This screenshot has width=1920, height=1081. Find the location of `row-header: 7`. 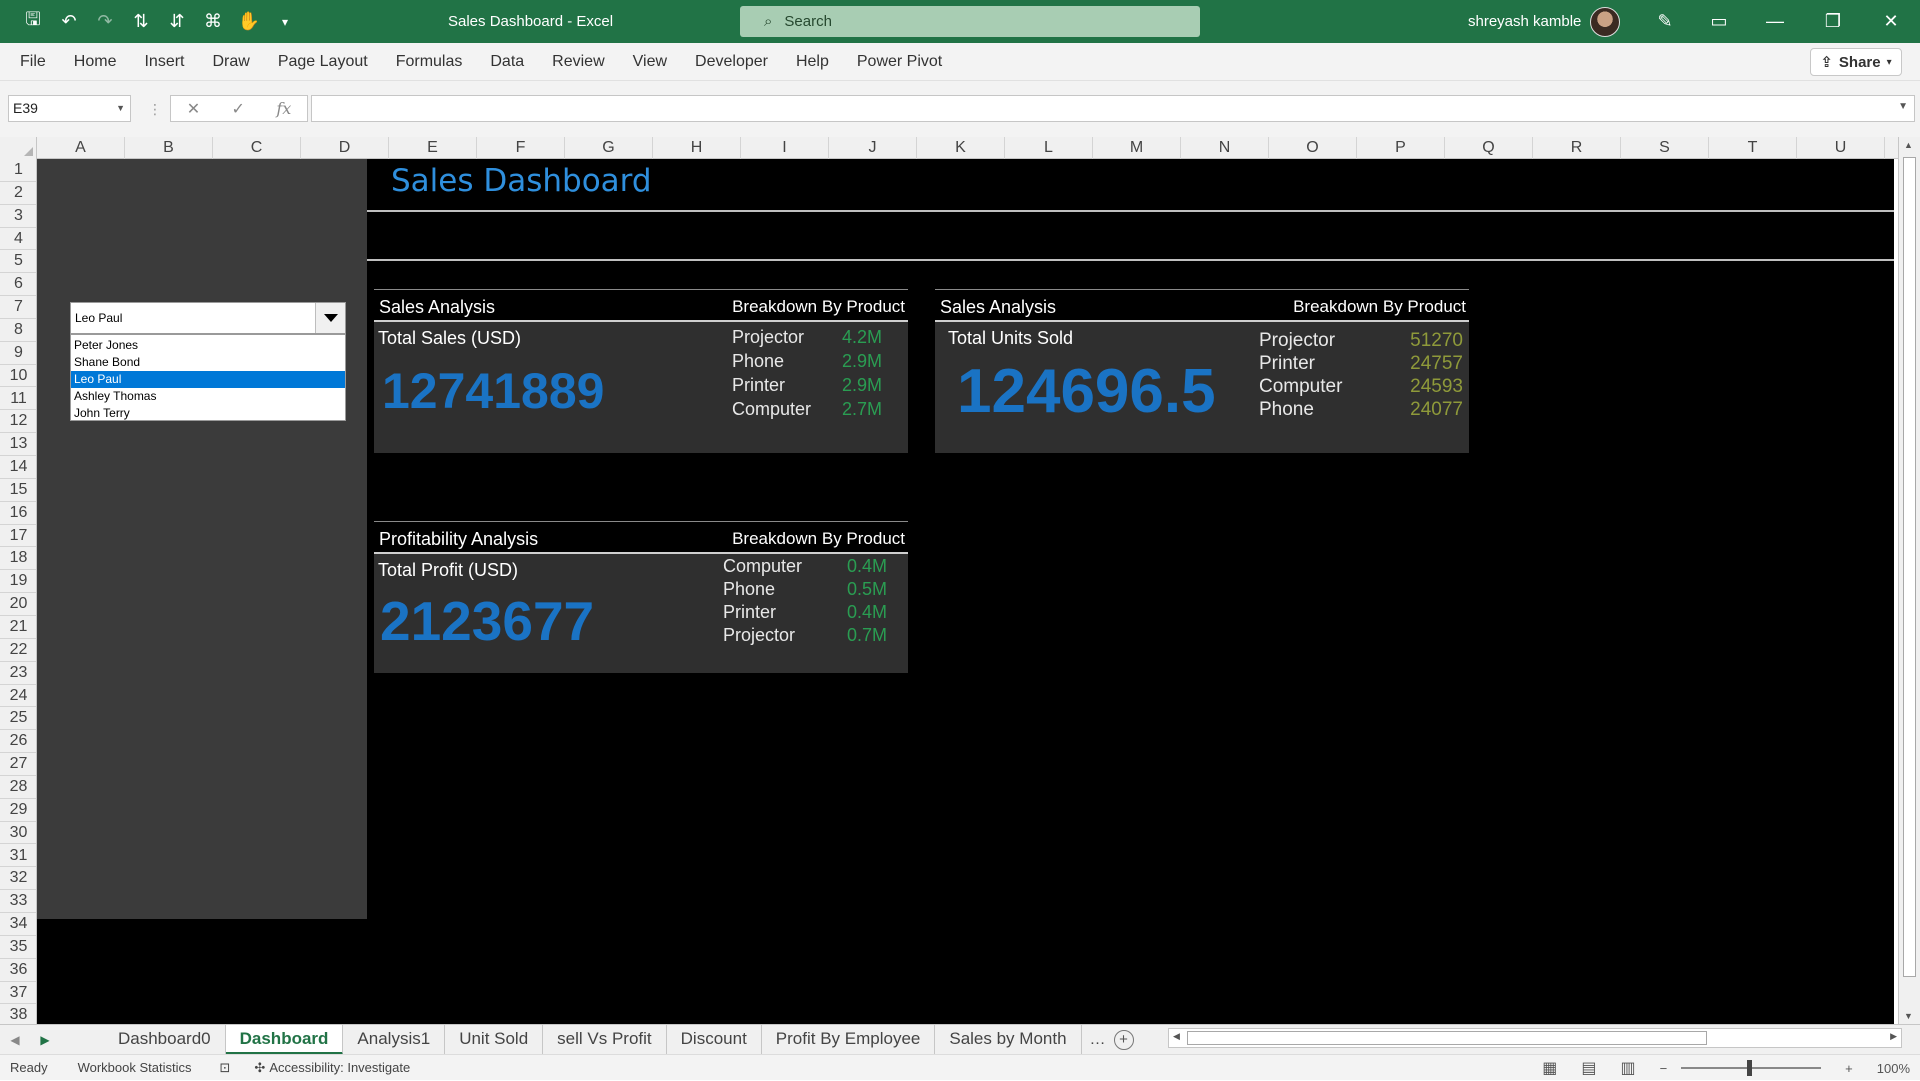

row-header: 7 is located at coordinates (18, 307).